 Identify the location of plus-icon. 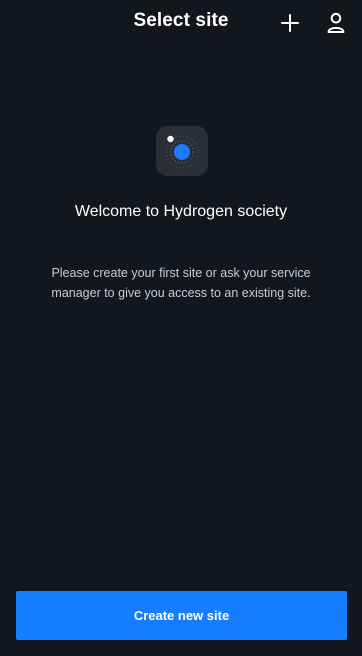
(290, 23).